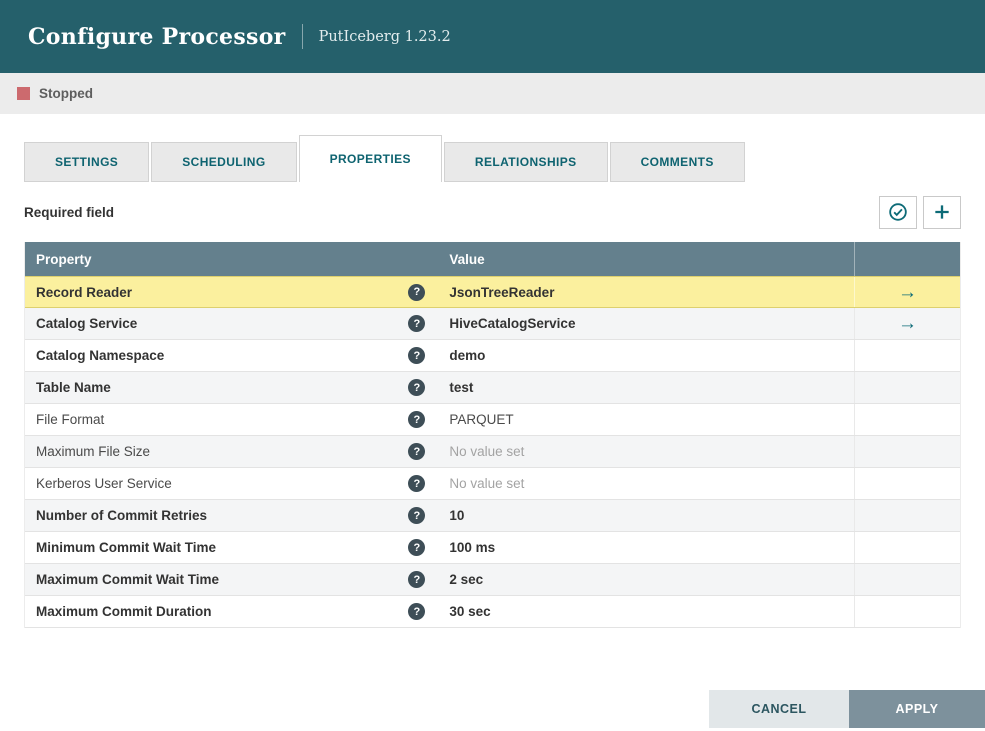 This screenshot has height=731, width=985. What do you see at coordinates (230, 419) in the screenshot?
I see `property-name-cell: File Format?` at bounding box center [230, 419].